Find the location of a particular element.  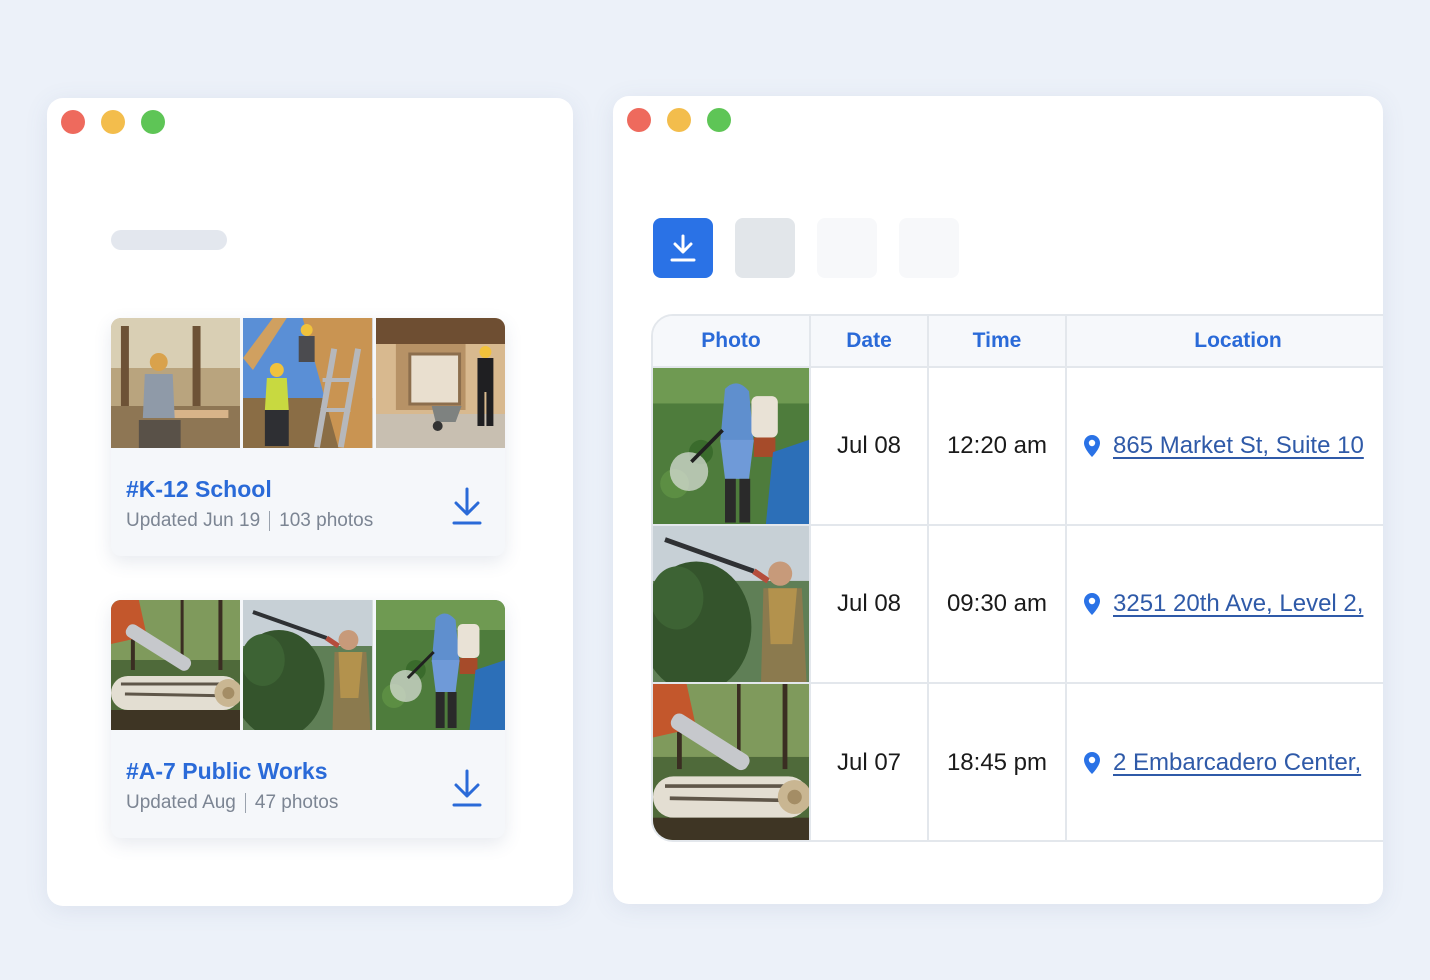

table-row: Jul 08 12:20 am 865 Market St, Suite 10 is located at coordinates (1018, 447).